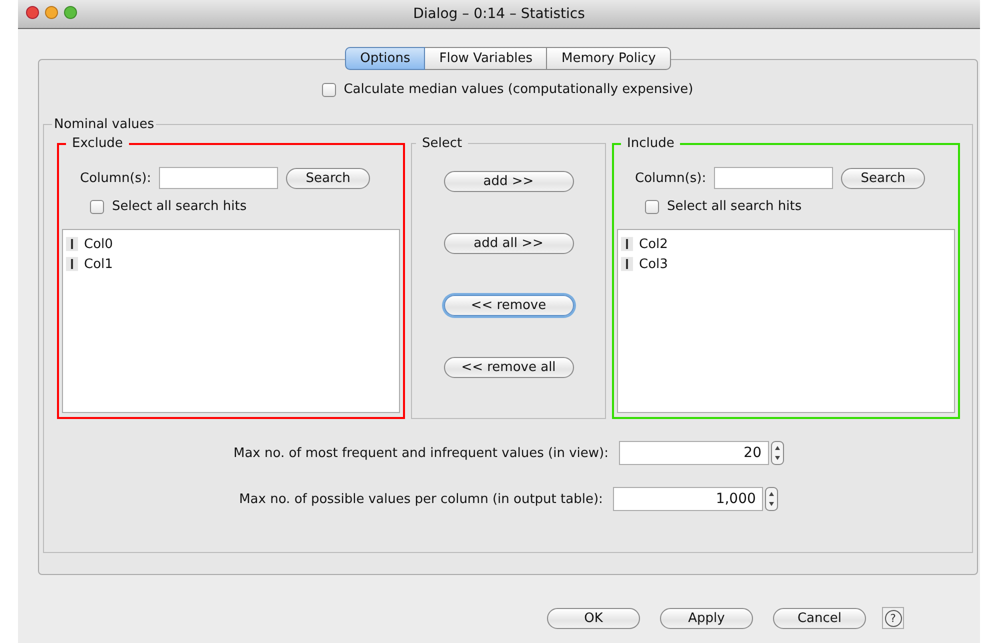 This screenshot has height=643, width=986. Describe the element at coordinates (32, 12) in the screenshot. I see `close-icon` at that location.